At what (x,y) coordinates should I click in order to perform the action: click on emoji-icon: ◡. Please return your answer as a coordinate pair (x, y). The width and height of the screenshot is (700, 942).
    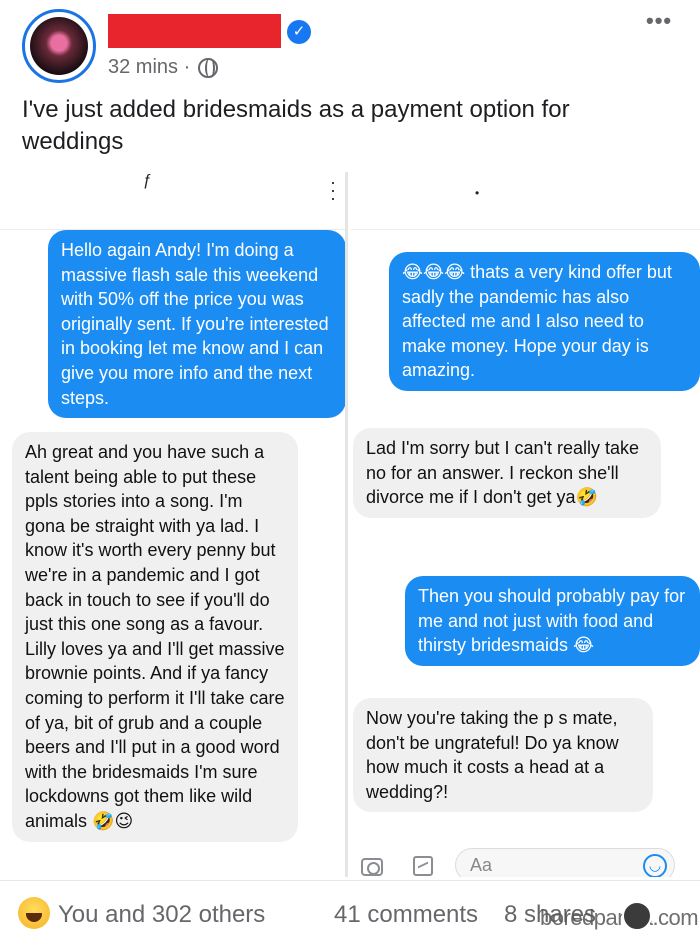
    Looking at the image, I should click on (655, 865).